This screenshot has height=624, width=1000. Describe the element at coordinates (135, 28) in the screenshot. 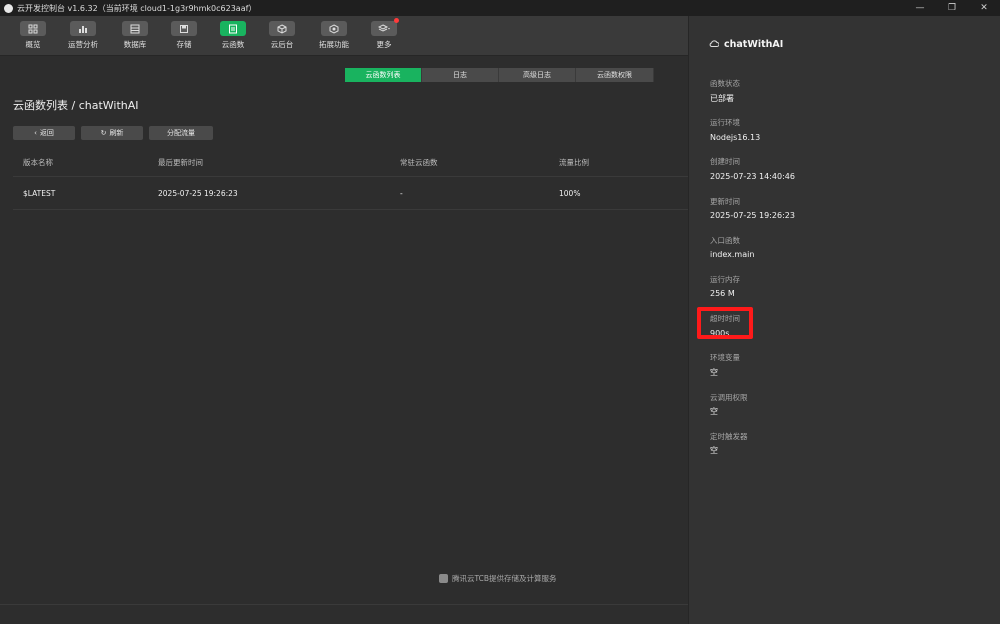

I see `table-icon` at that location.